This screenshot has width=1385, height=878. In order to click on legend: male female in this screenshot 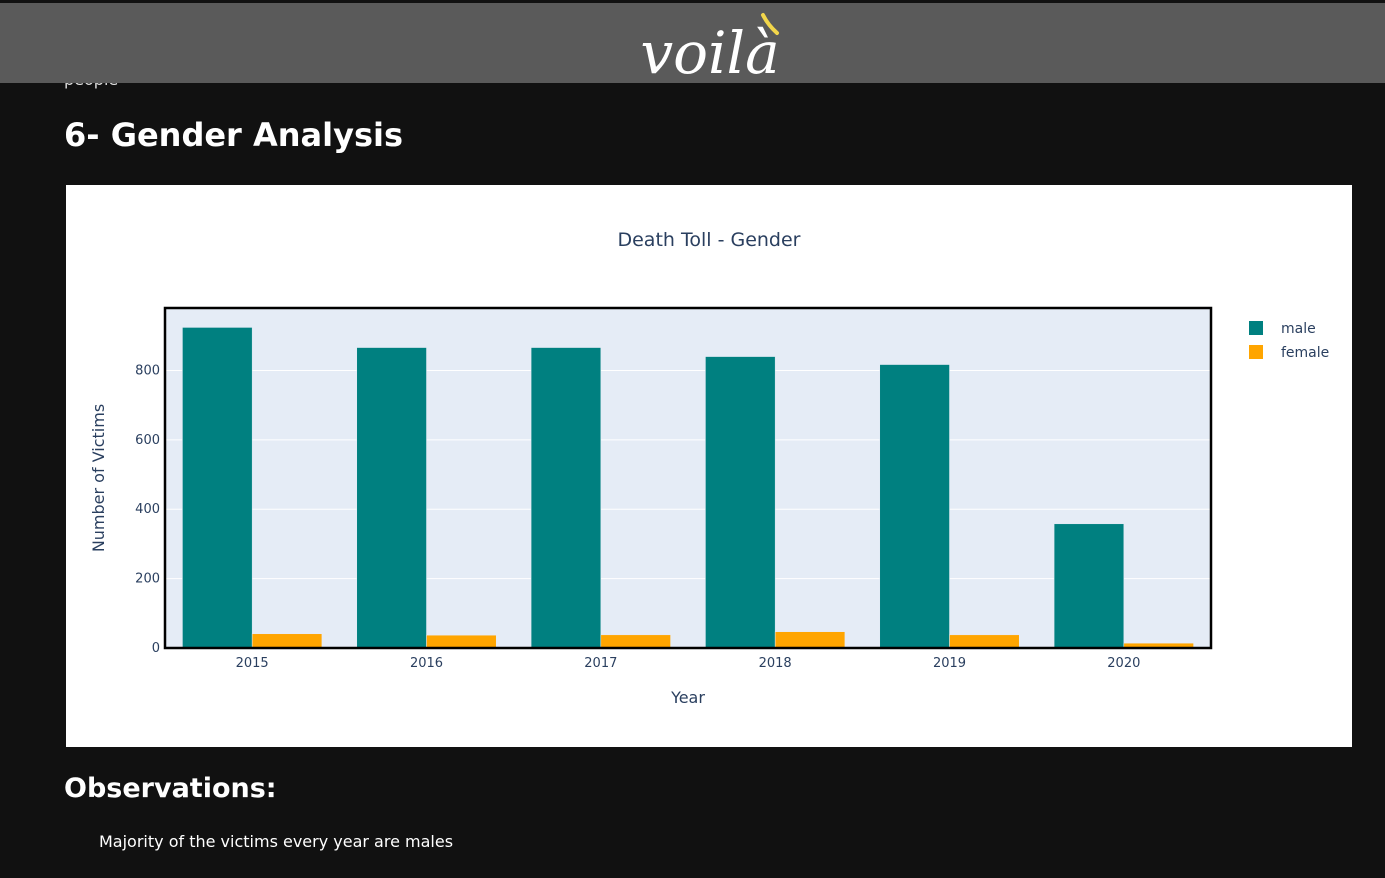, I will do `click(1289, 341)`.